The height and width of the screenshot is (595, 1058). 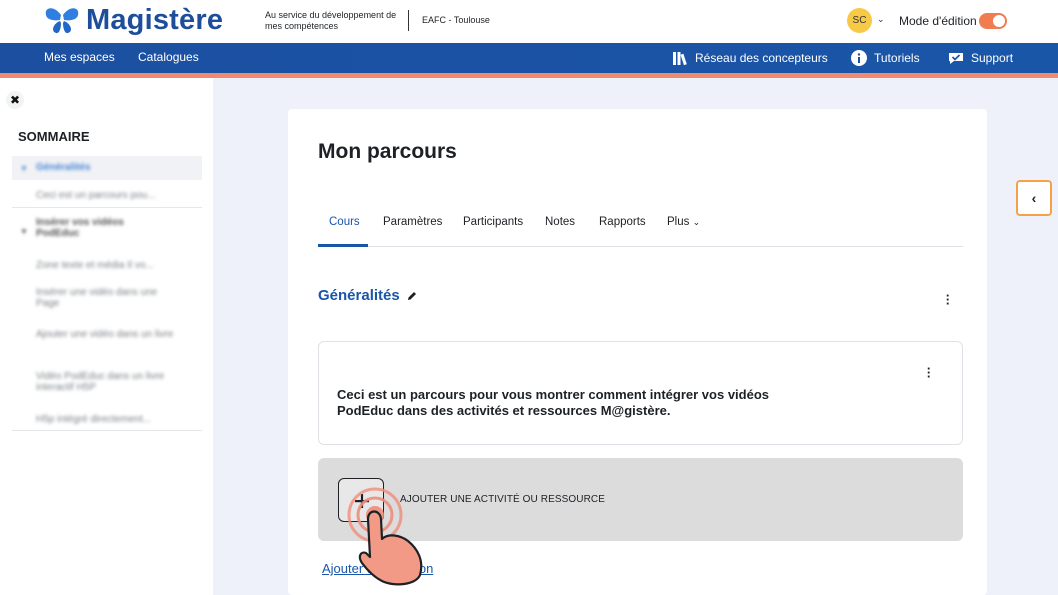 What do you see at coordinates (15, 100) in the screenshot?
I see `close-icon: ✖` at bounding box center [15, 100].